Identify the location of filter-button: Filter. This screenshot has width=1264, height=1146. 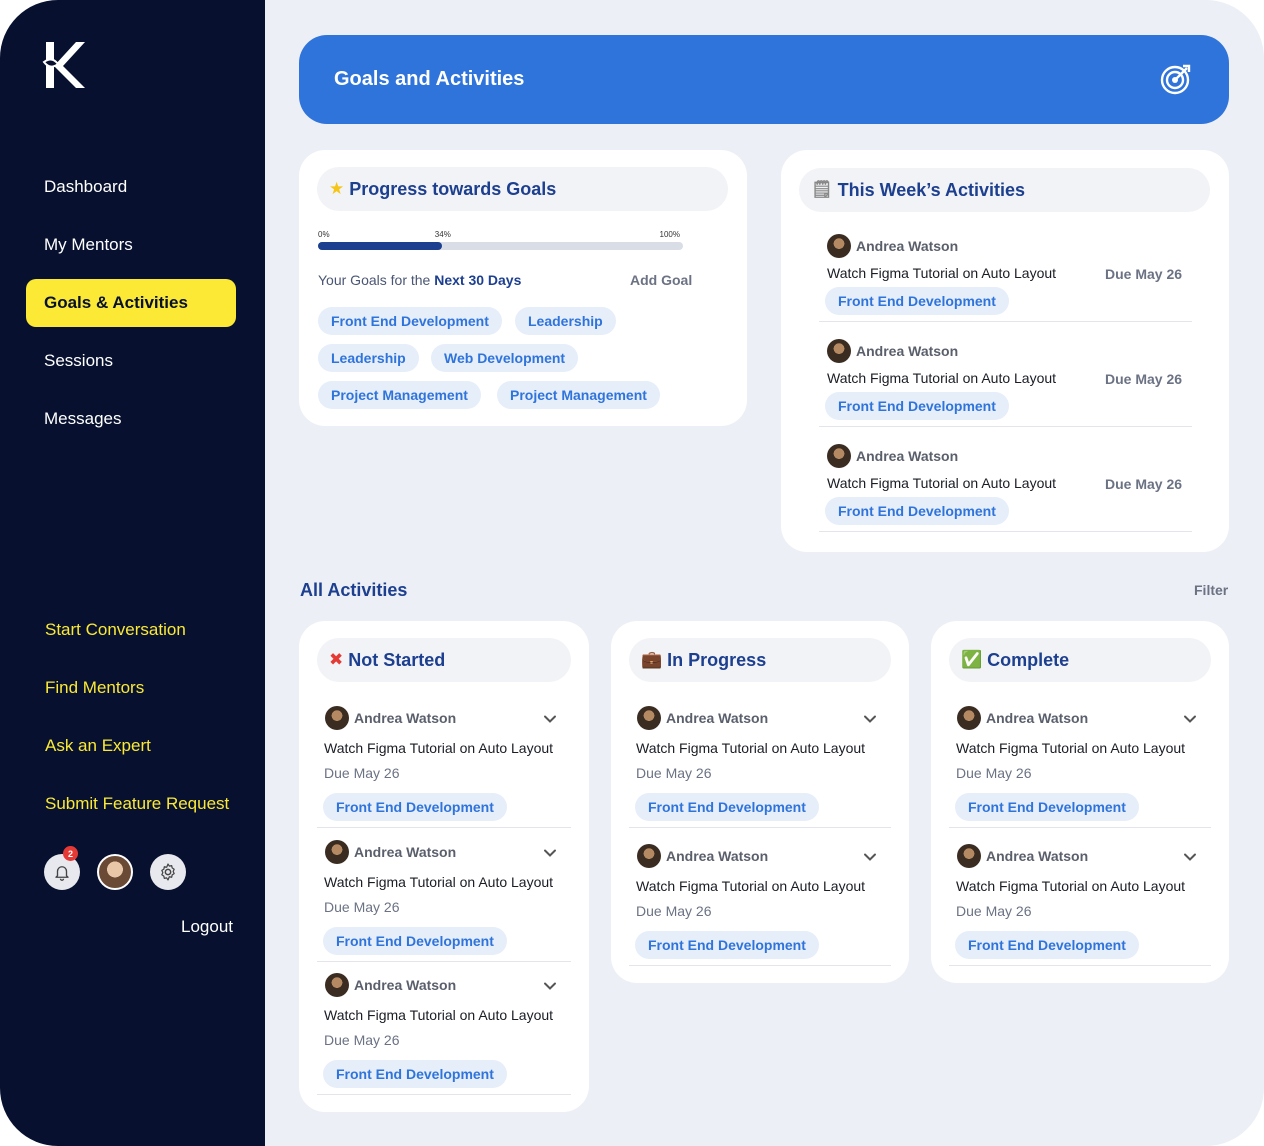
(1211, 590).